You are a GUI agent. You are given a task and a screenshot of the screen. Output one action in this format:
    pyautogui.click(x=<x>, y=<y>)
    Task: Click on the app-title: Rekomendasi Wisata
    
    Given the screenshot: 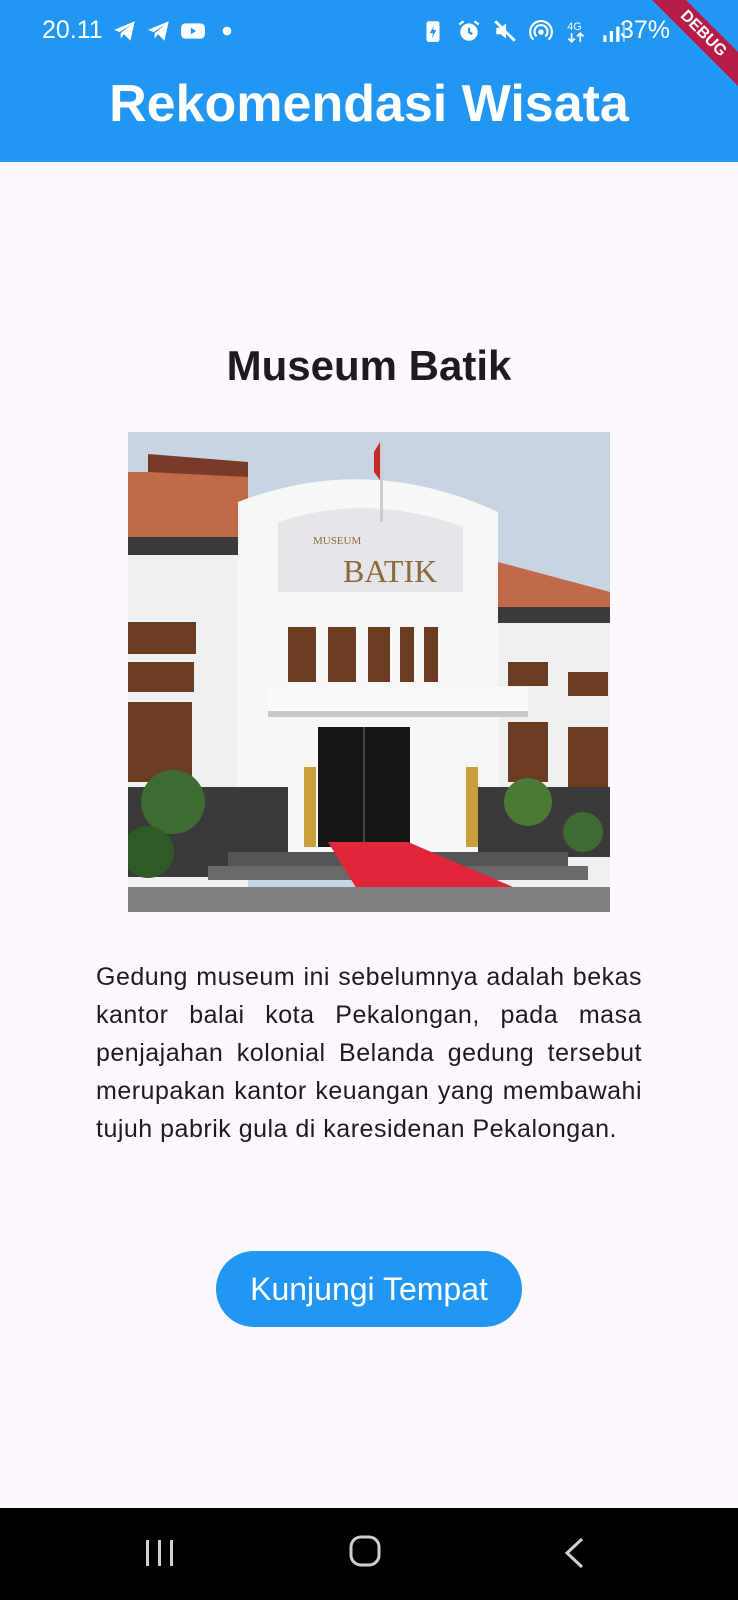 What is the action you would take?
    pyautogui.click(x=369, y=104)
    